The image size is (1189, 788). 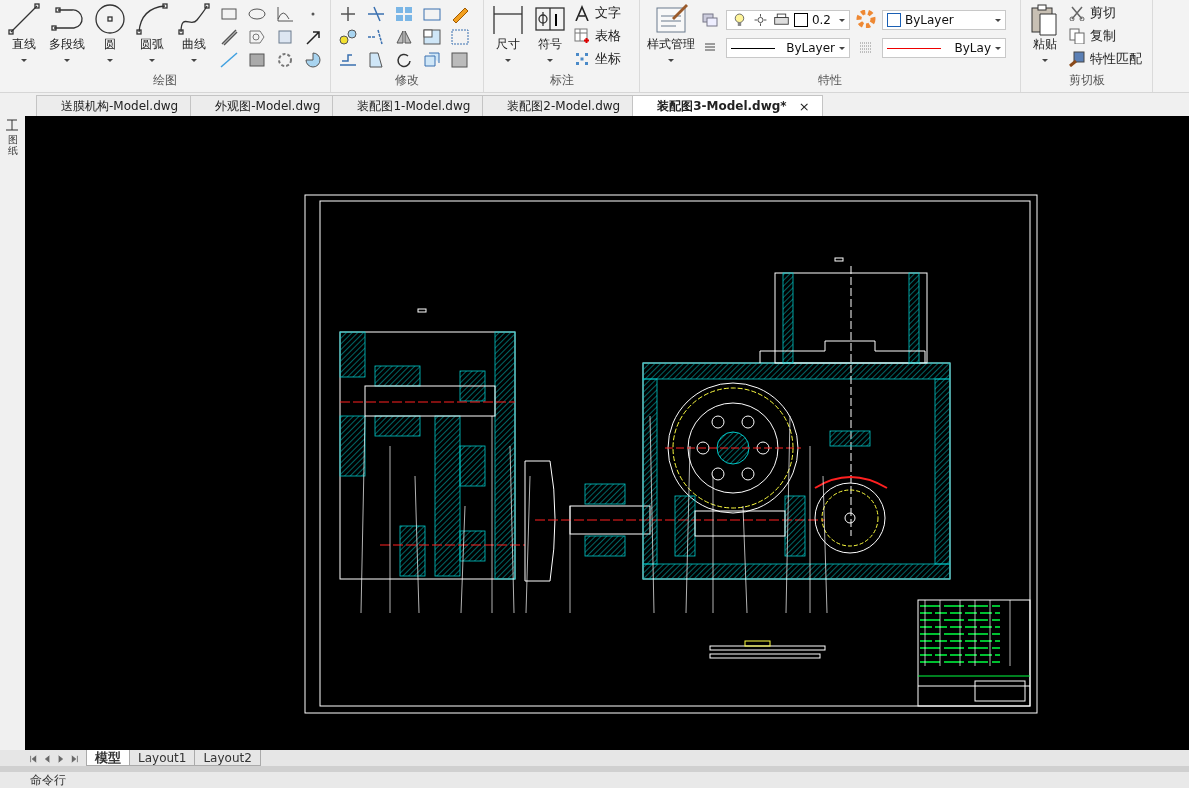 I want to click on tool-button: 复制, so click(x=1105, y=36).